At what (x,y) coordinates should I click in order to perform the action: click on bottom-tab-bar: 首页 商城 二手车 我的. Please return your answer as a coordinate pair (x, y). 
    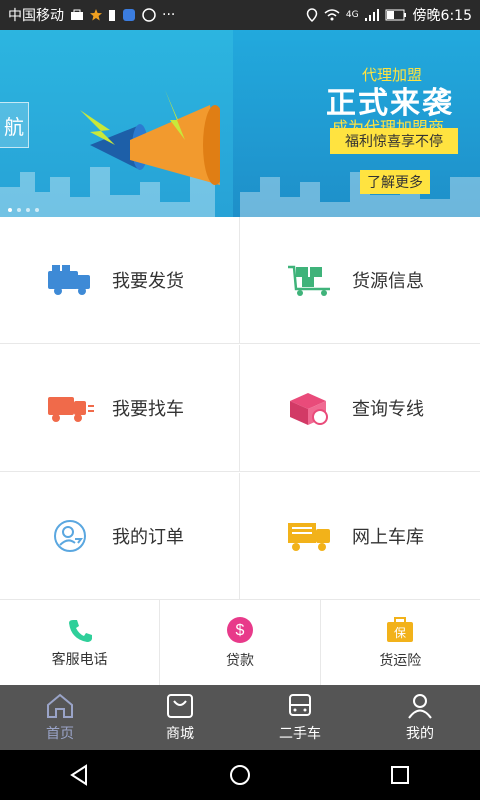
    Looking at the image, I should click on (240, 717).